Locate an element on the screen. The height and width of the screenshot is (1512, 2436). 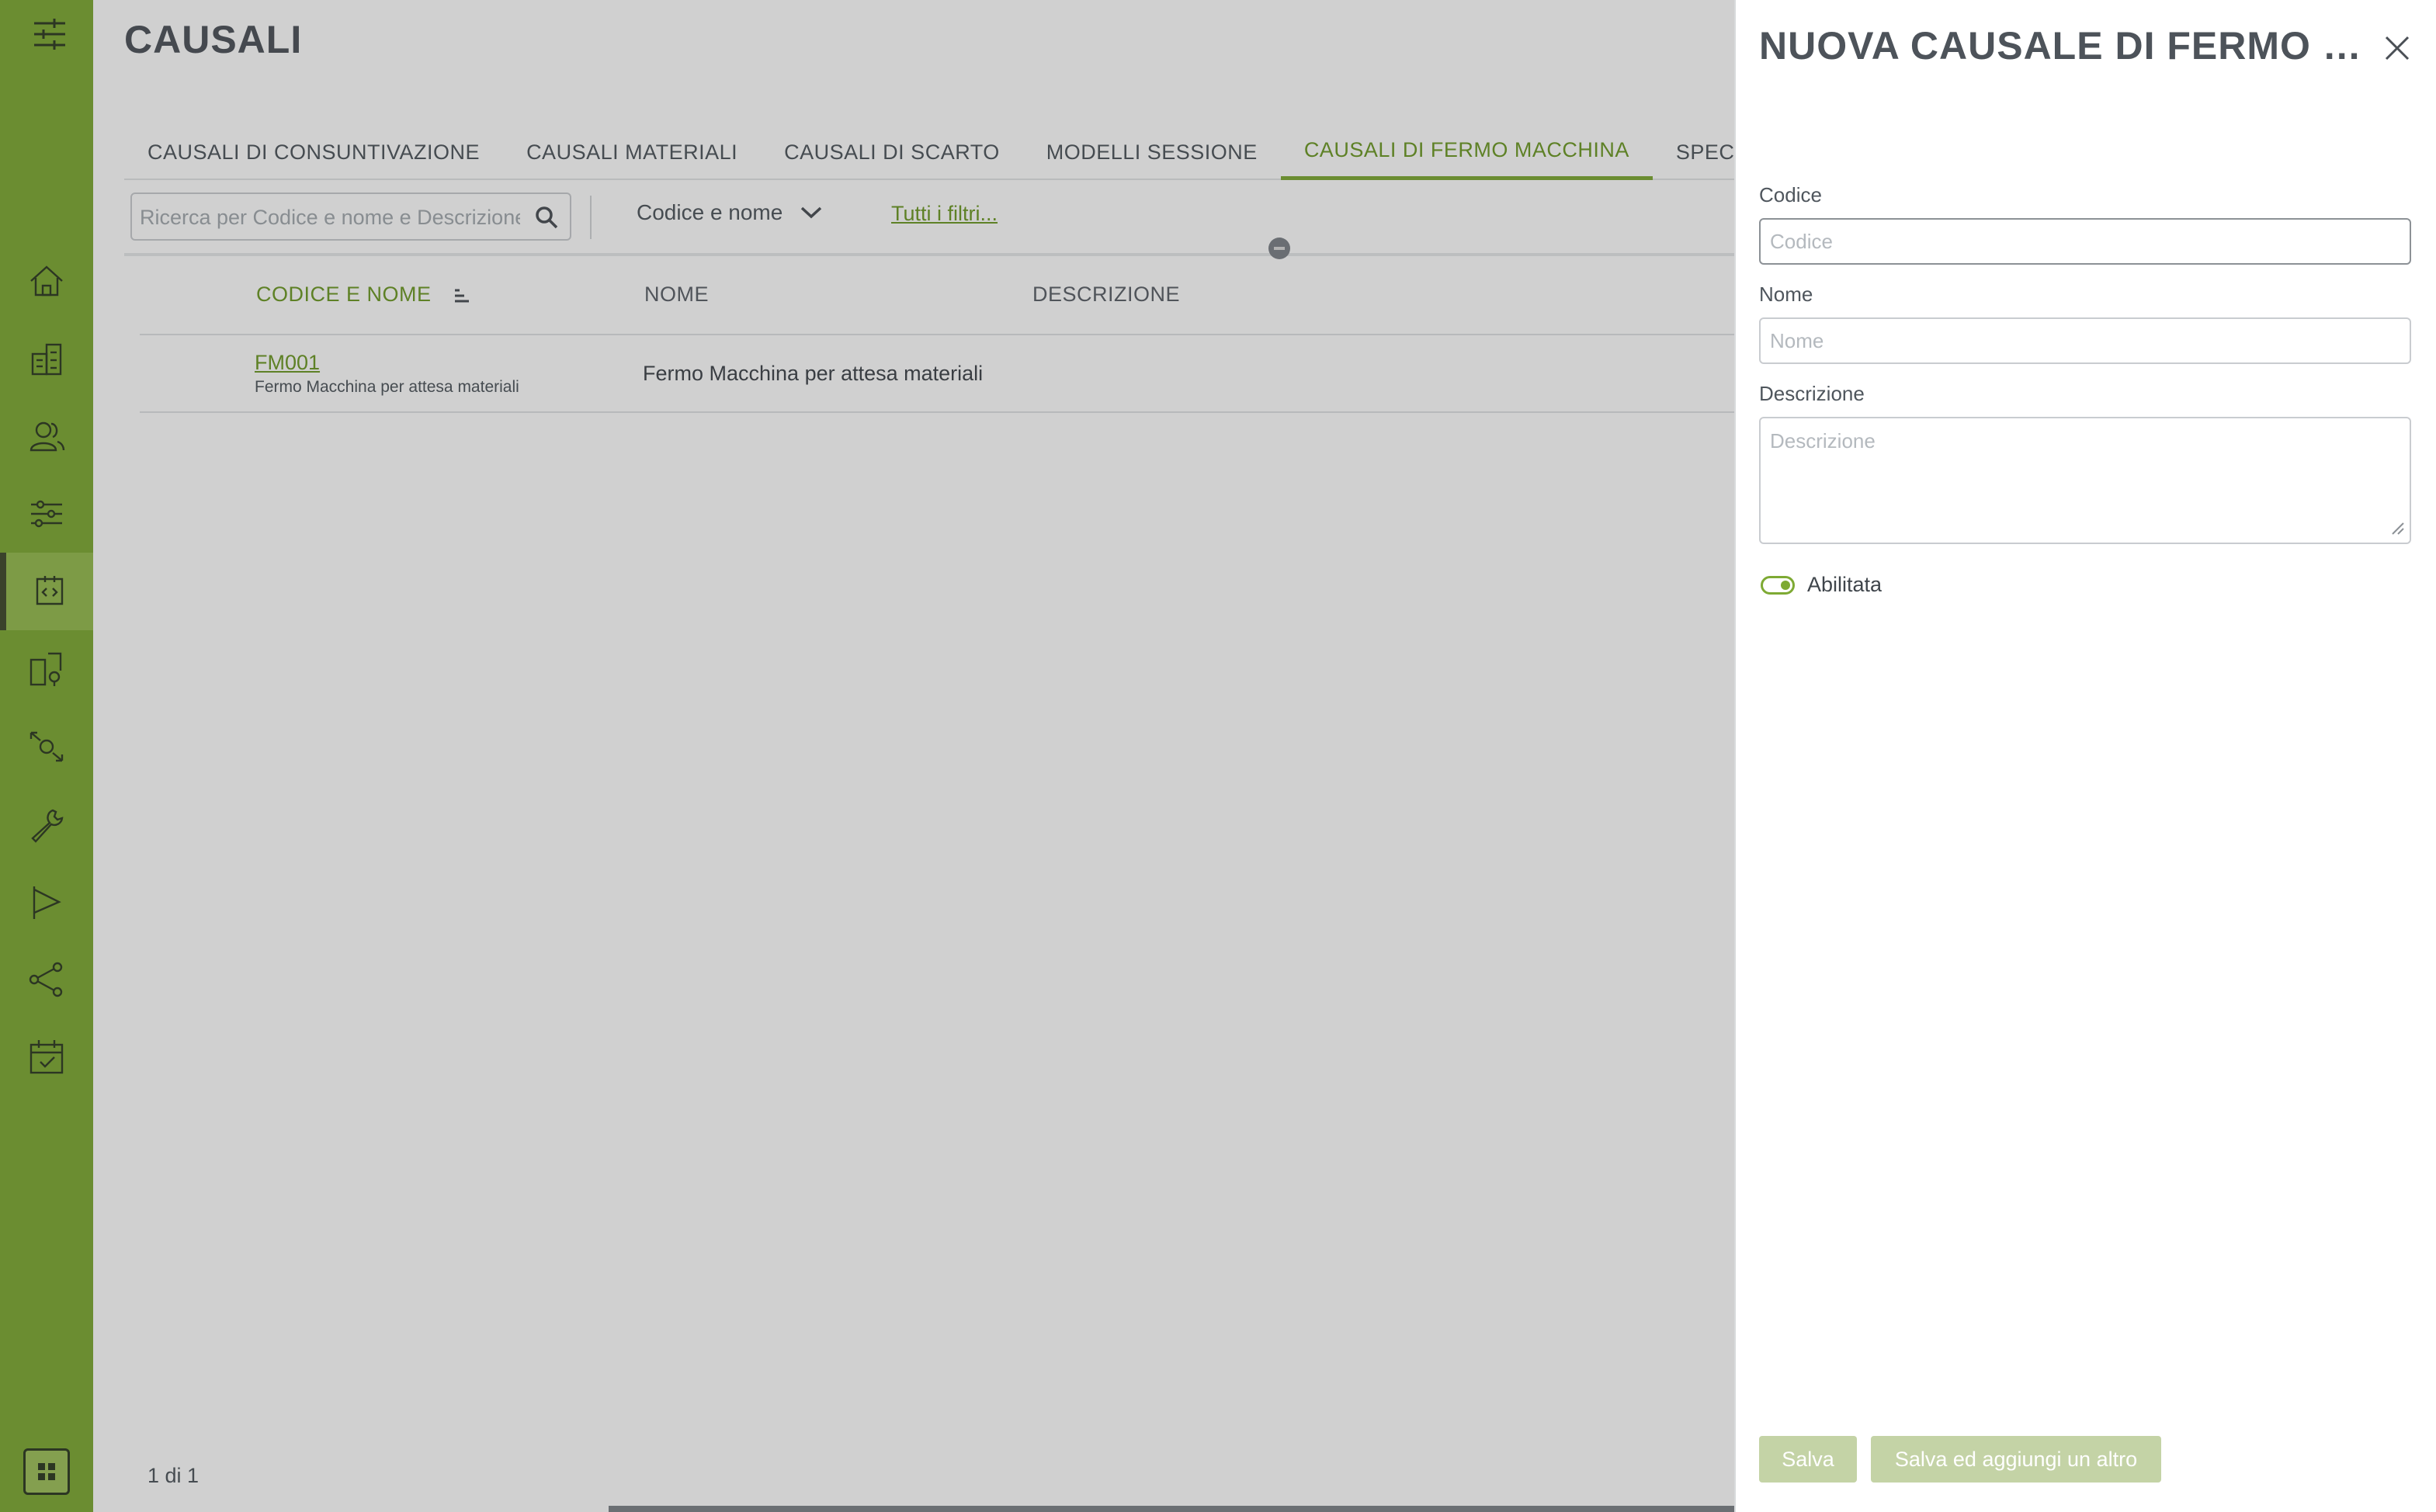
save-and-add-button: Salva ed aggiungi un altro is located at coordinates (2016, 1459).